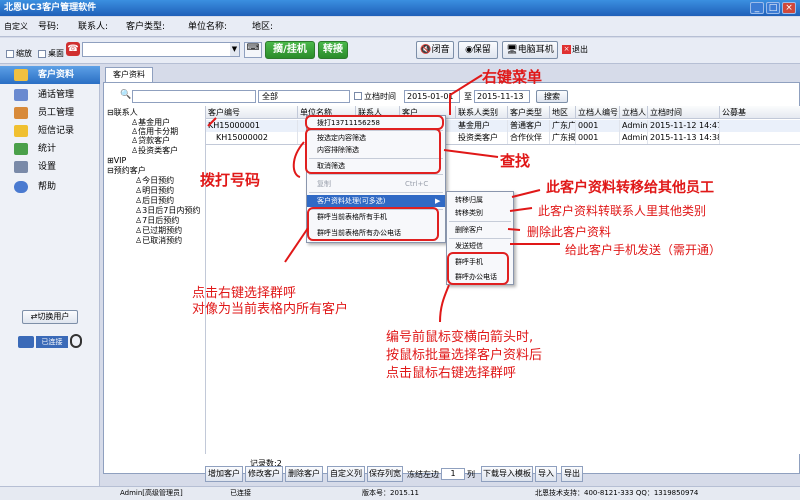 Image resolution: width=800 pixels, height=500 pixels. I want to click on edit-customer-button: 修改客户, so click(264, 474).